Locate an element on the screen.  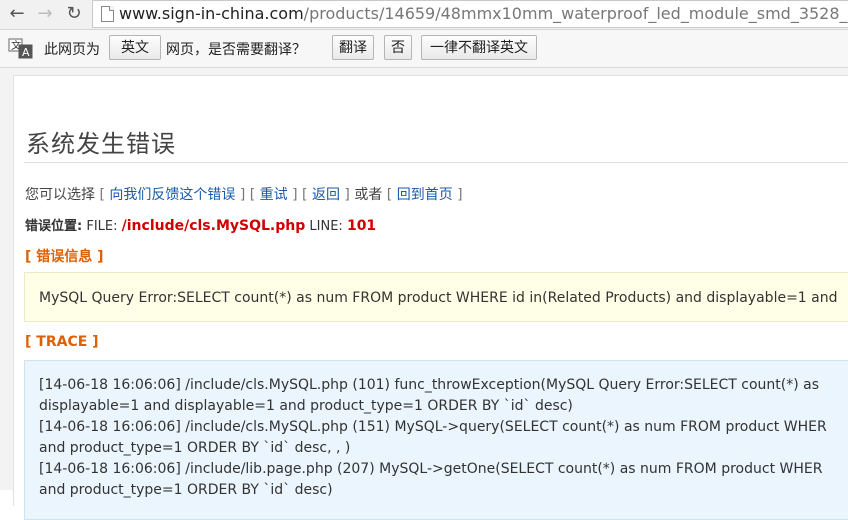
translate-question: 网页，是否需要翻译？ is located at coordinates (236, 50).